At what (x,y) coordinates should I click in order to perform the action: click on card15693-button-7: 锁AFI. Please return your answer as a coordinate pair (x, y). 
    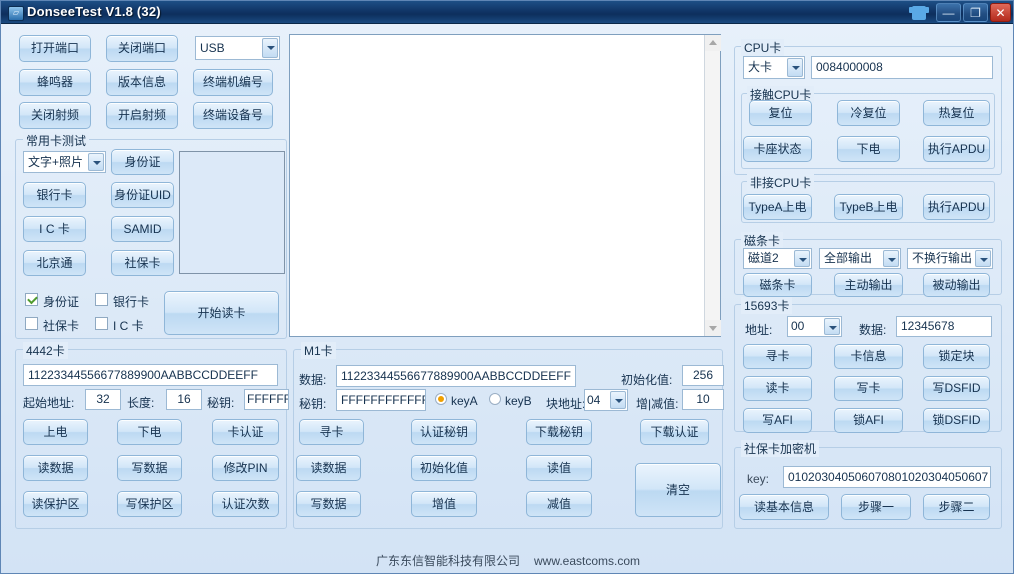
    Looking at the image, I should click on (868, 420).